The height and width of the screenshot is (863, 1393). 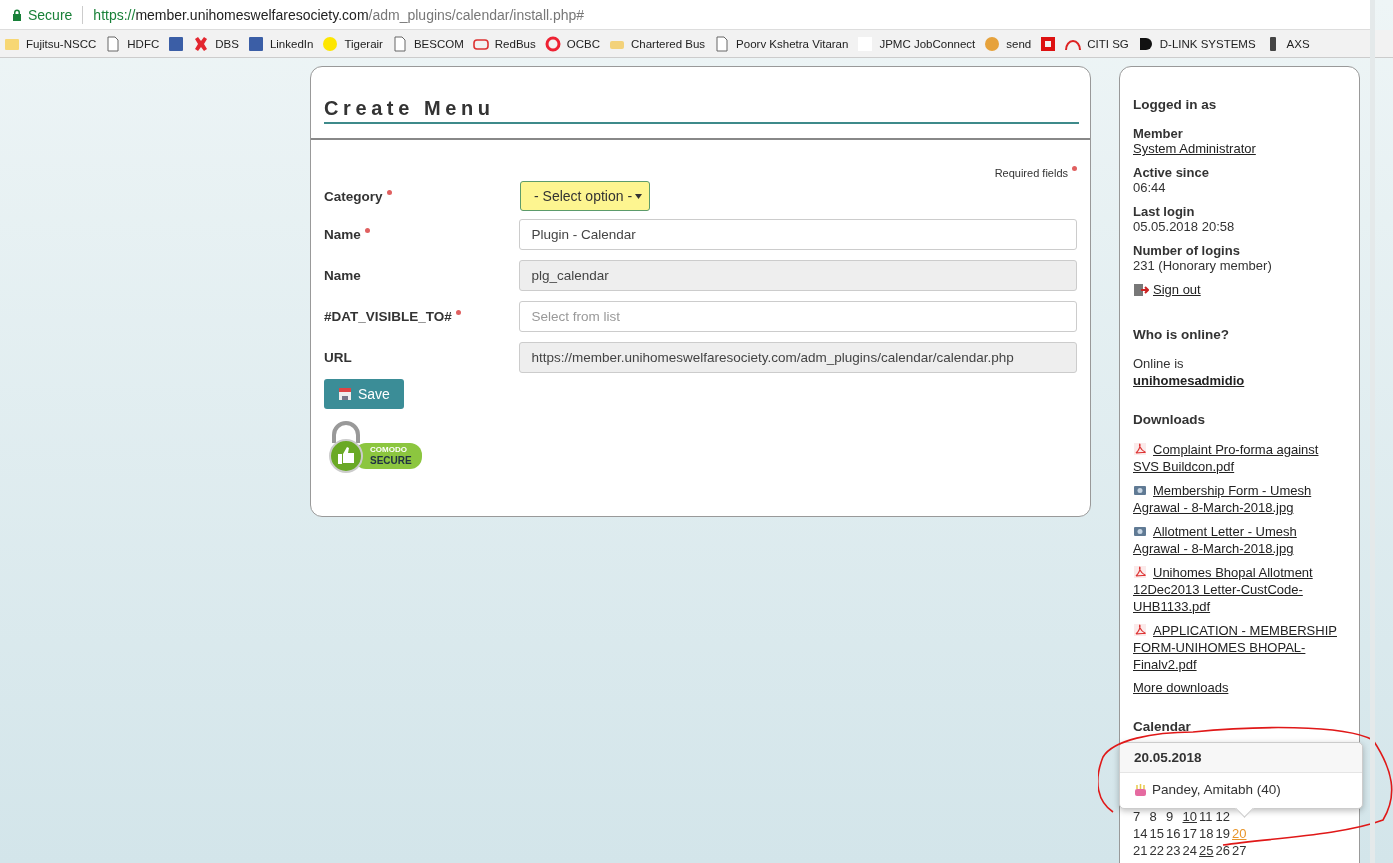 I want to click on input-field: Plugin - Calendar, so click(x=798, y=234).